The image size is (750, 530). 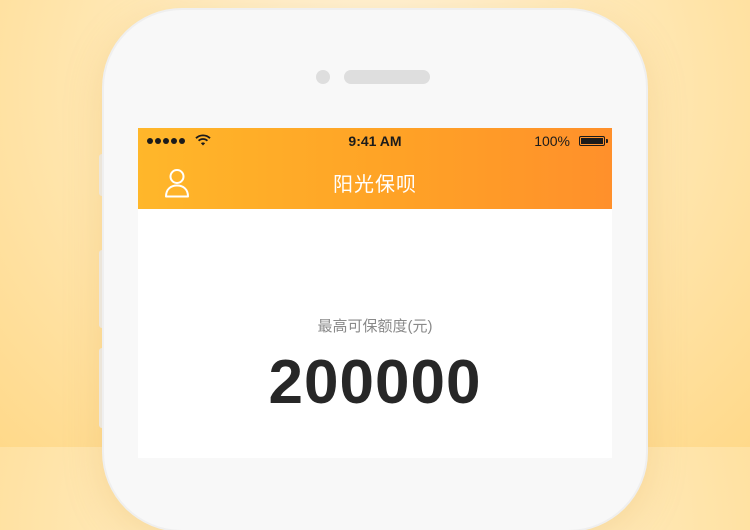 I want to click on battery-percentage: 100%, so click(x=552, y=141).